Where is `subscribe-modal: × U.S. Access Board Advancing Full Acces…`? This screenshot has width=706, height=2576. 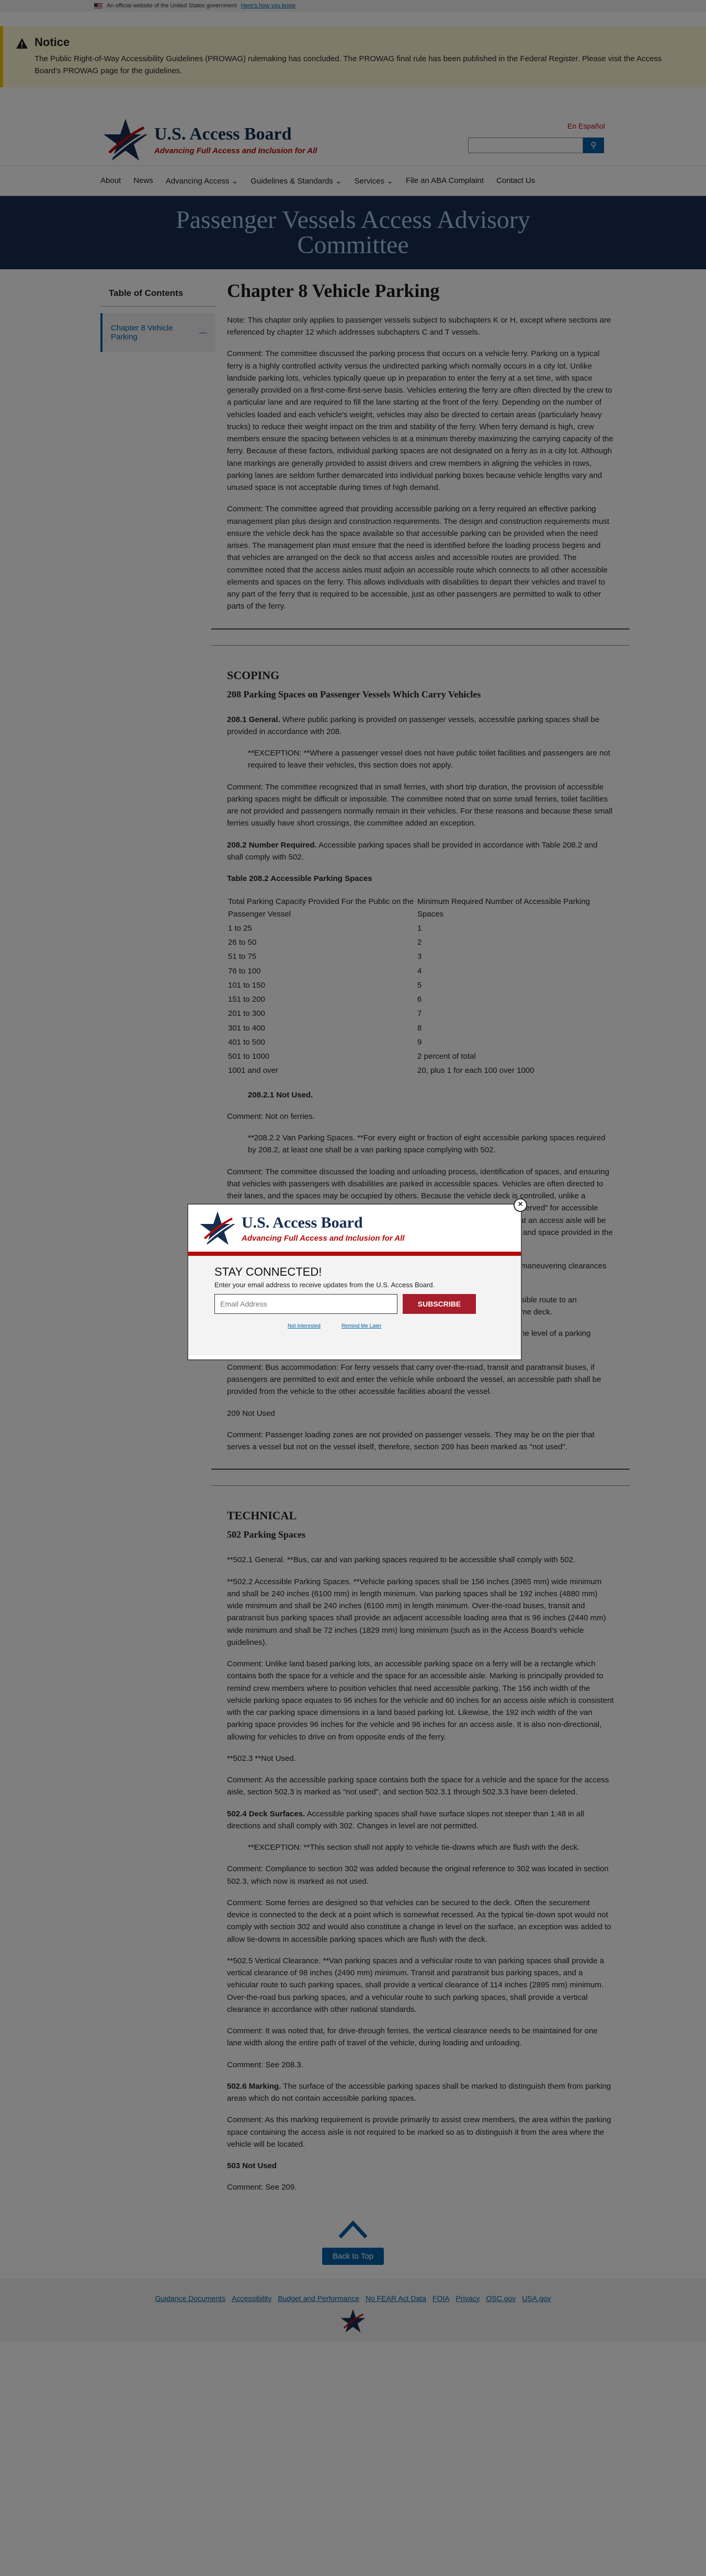
subscribe-modal: × U.S. Access Board Advancing Full Acces… is located at coordinates (357, 1279).